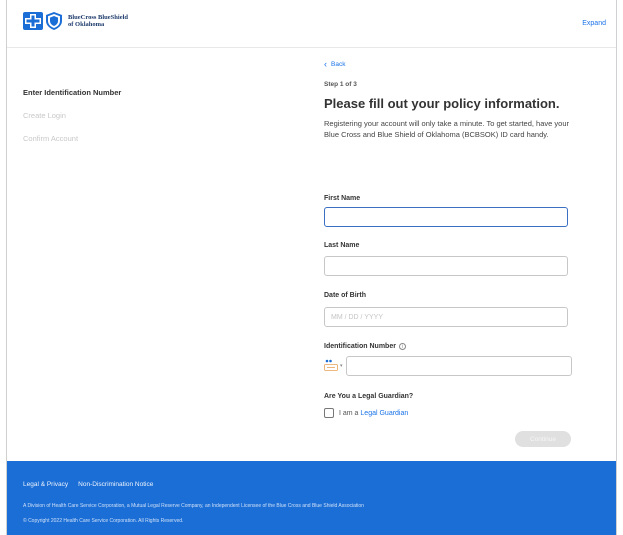  I want to click on dob-label: Date of Birth, so click(345, 295).